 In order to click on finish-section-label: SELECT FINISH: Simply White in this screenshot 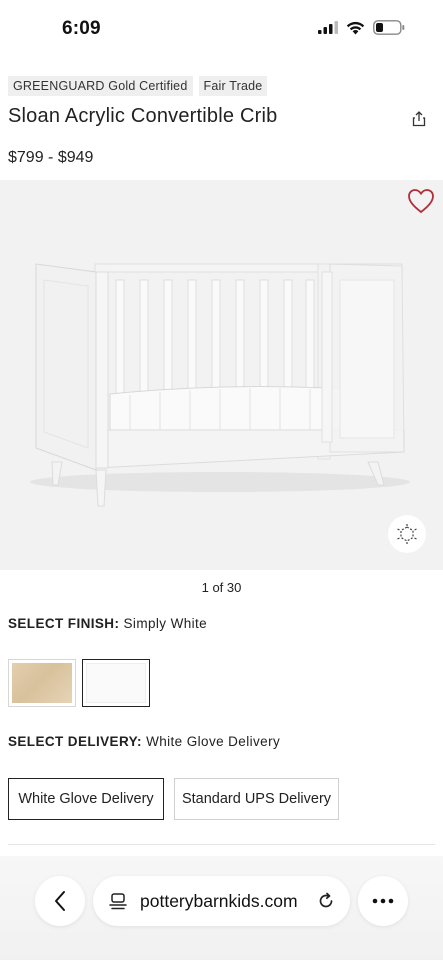, I will do `click(107, 623)`.